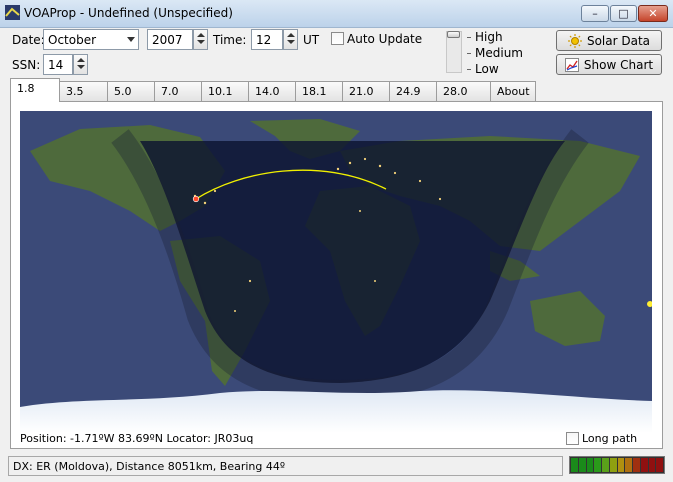 The height and width of the screenshot is (482, 673). I want to click on ssn-value: 14, so click(56, 64).